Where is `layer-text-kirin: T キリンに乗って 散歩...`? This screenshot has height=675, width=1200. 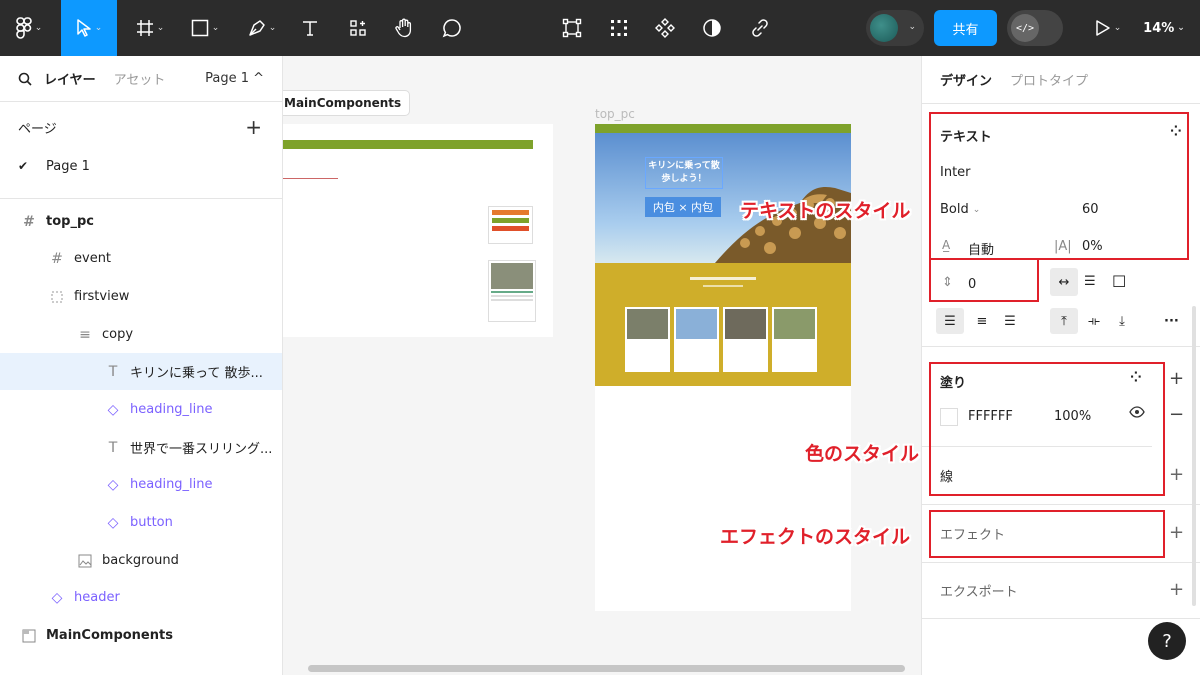 layer-text-kirin: T キリンに乗って 散歩... is located at coordinates (141, 371).